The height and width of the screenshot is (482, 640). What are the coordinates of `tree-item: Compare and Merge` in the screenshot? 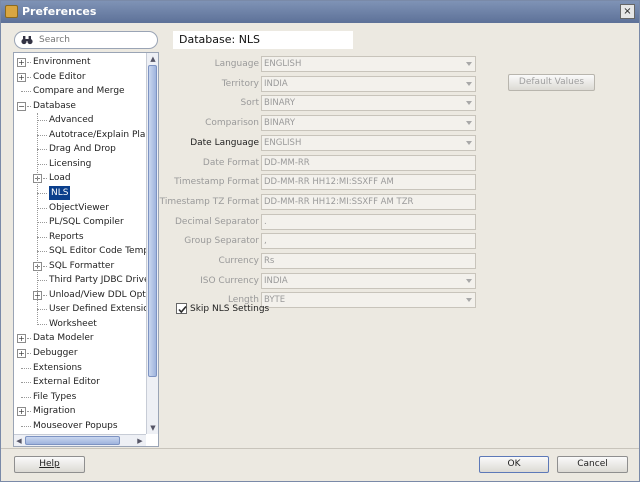 It's located at (80, 91).